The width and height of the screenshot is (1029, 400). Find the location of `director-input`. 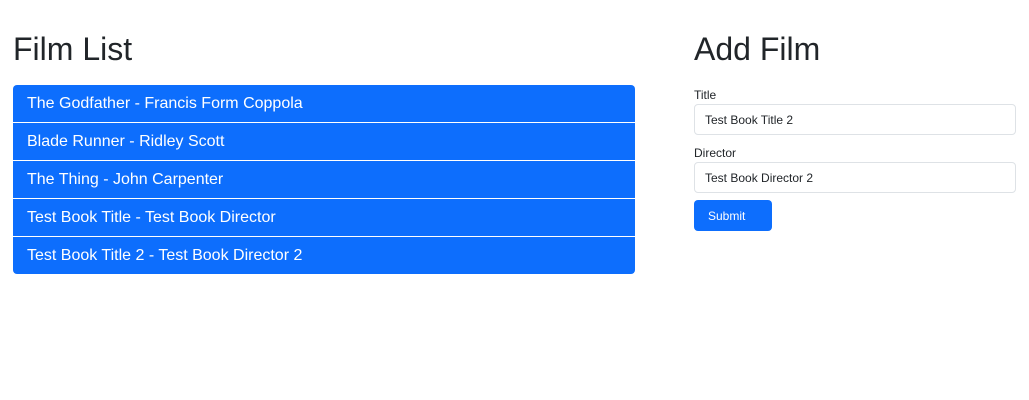

director-input is located at coordinates (855, 177).